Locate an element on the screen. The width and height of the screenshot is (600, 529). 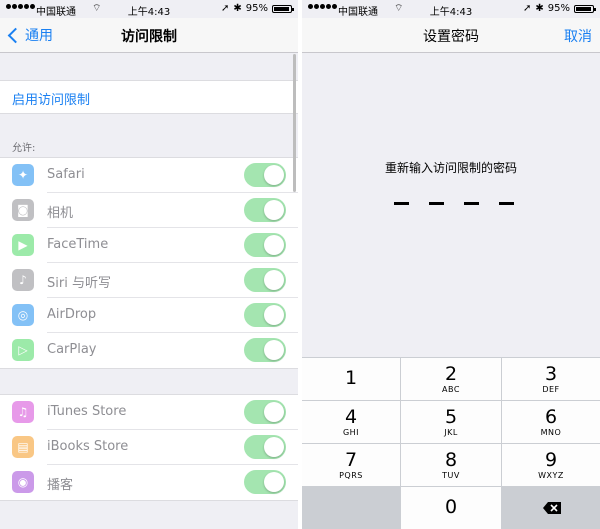
key-letters: TUV is located at coordinates (451, 475).